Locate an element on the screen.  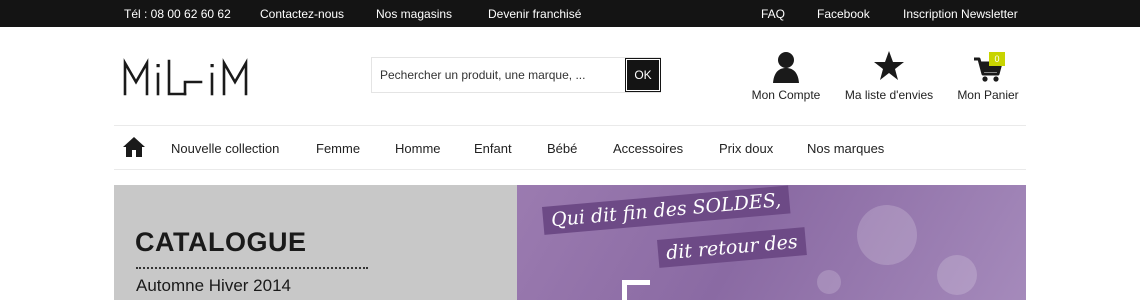
wishlist-label: Ma liste d'envies is located at coordinates (889, 95).